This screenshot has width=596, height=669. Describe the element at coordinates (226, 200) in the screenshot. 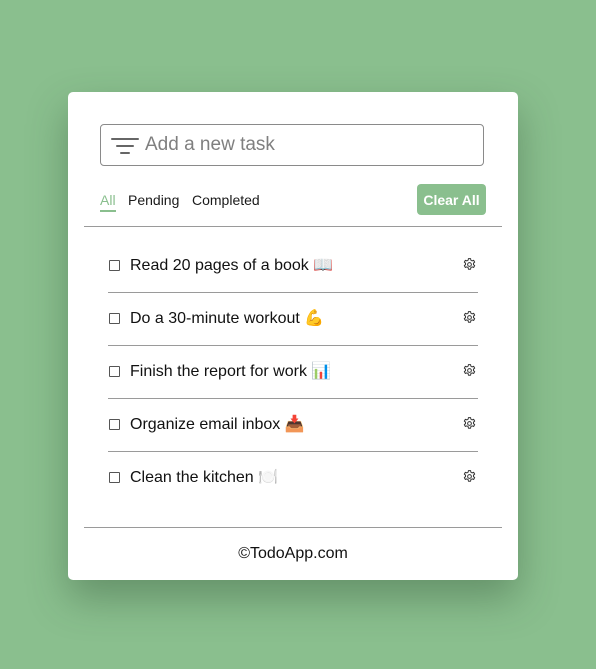

I see `tab-completed: Completed` at that location.